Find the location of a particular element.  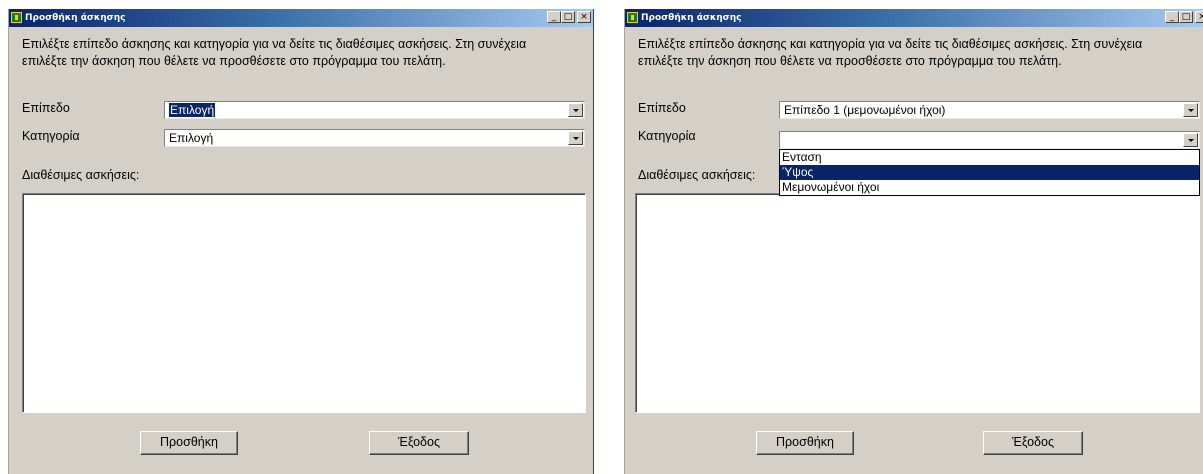

level-combobox-value: Επιλογή is located at coordinates (192, 110).